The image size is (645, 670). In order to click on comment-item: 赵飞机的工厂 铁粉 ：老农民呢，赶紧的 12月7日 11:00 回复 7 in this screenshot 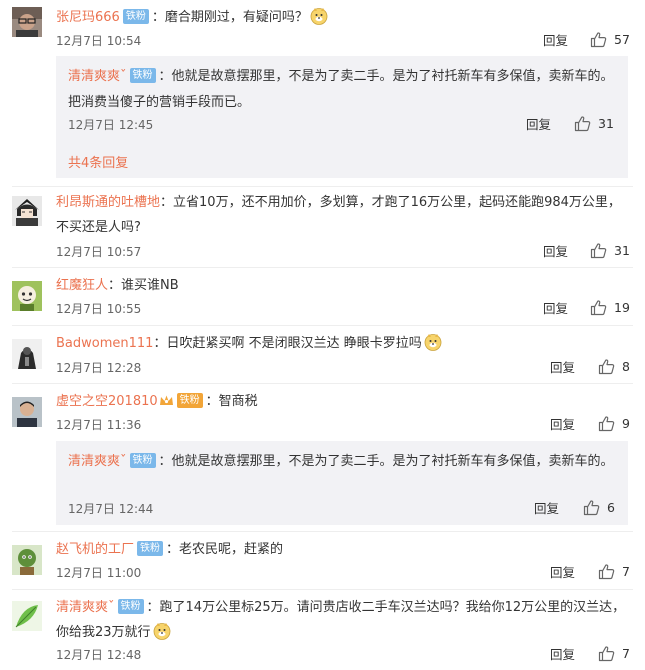, I will do `click(320, 561)`.